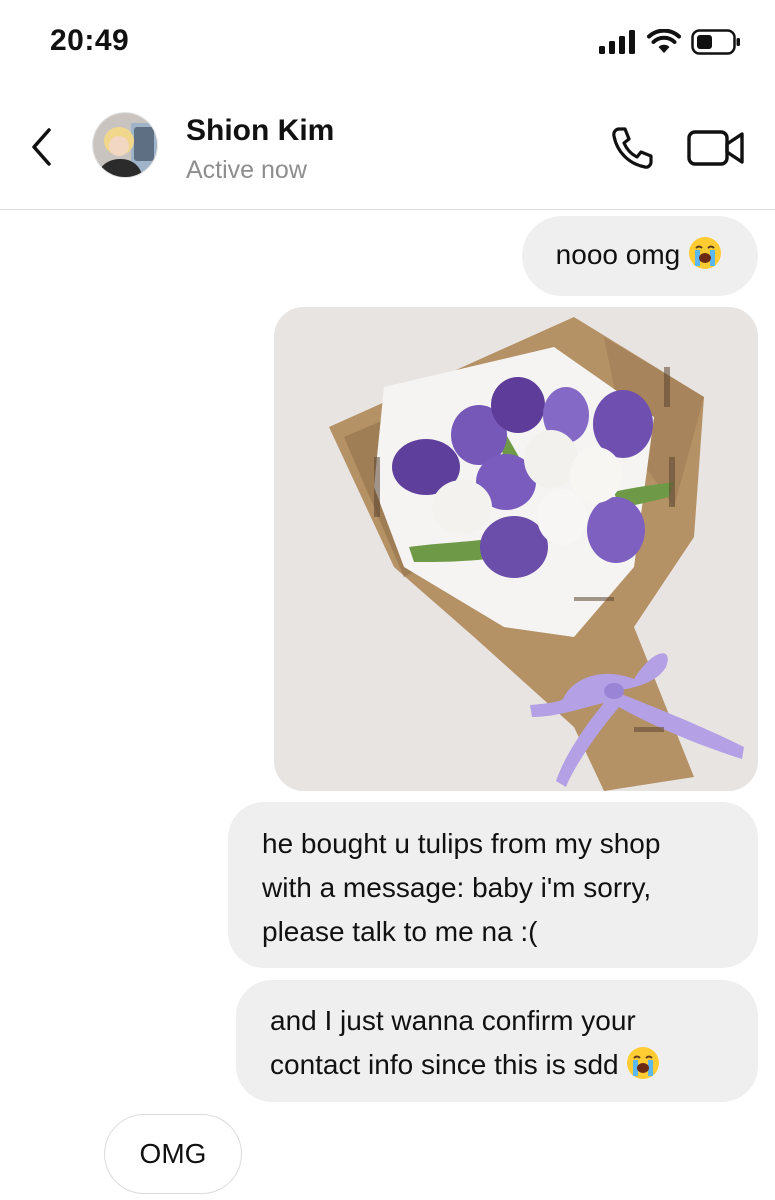 This screenshot has width=775, height=1200. I want to click on message-line-with-emoji: contact info since this is sdd, so click(502, 1065).